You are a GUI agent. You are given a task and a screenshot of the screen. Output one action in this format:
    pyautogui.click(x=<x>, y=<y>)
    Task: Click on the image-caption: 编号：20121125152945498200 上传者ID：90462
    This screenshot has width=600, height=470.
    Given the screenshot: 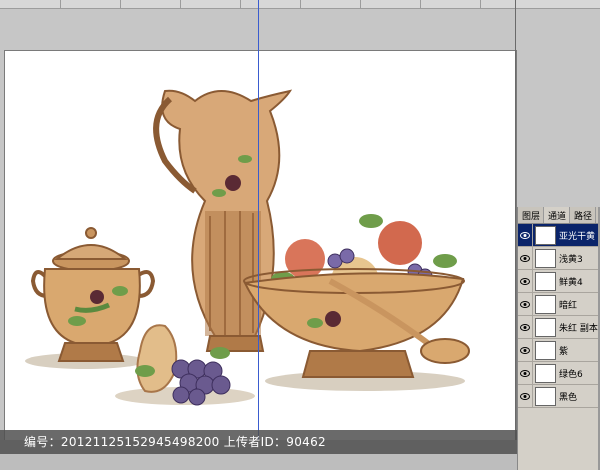 What is the action you would take?
    pyautogui.click(x=300, y=442)
    